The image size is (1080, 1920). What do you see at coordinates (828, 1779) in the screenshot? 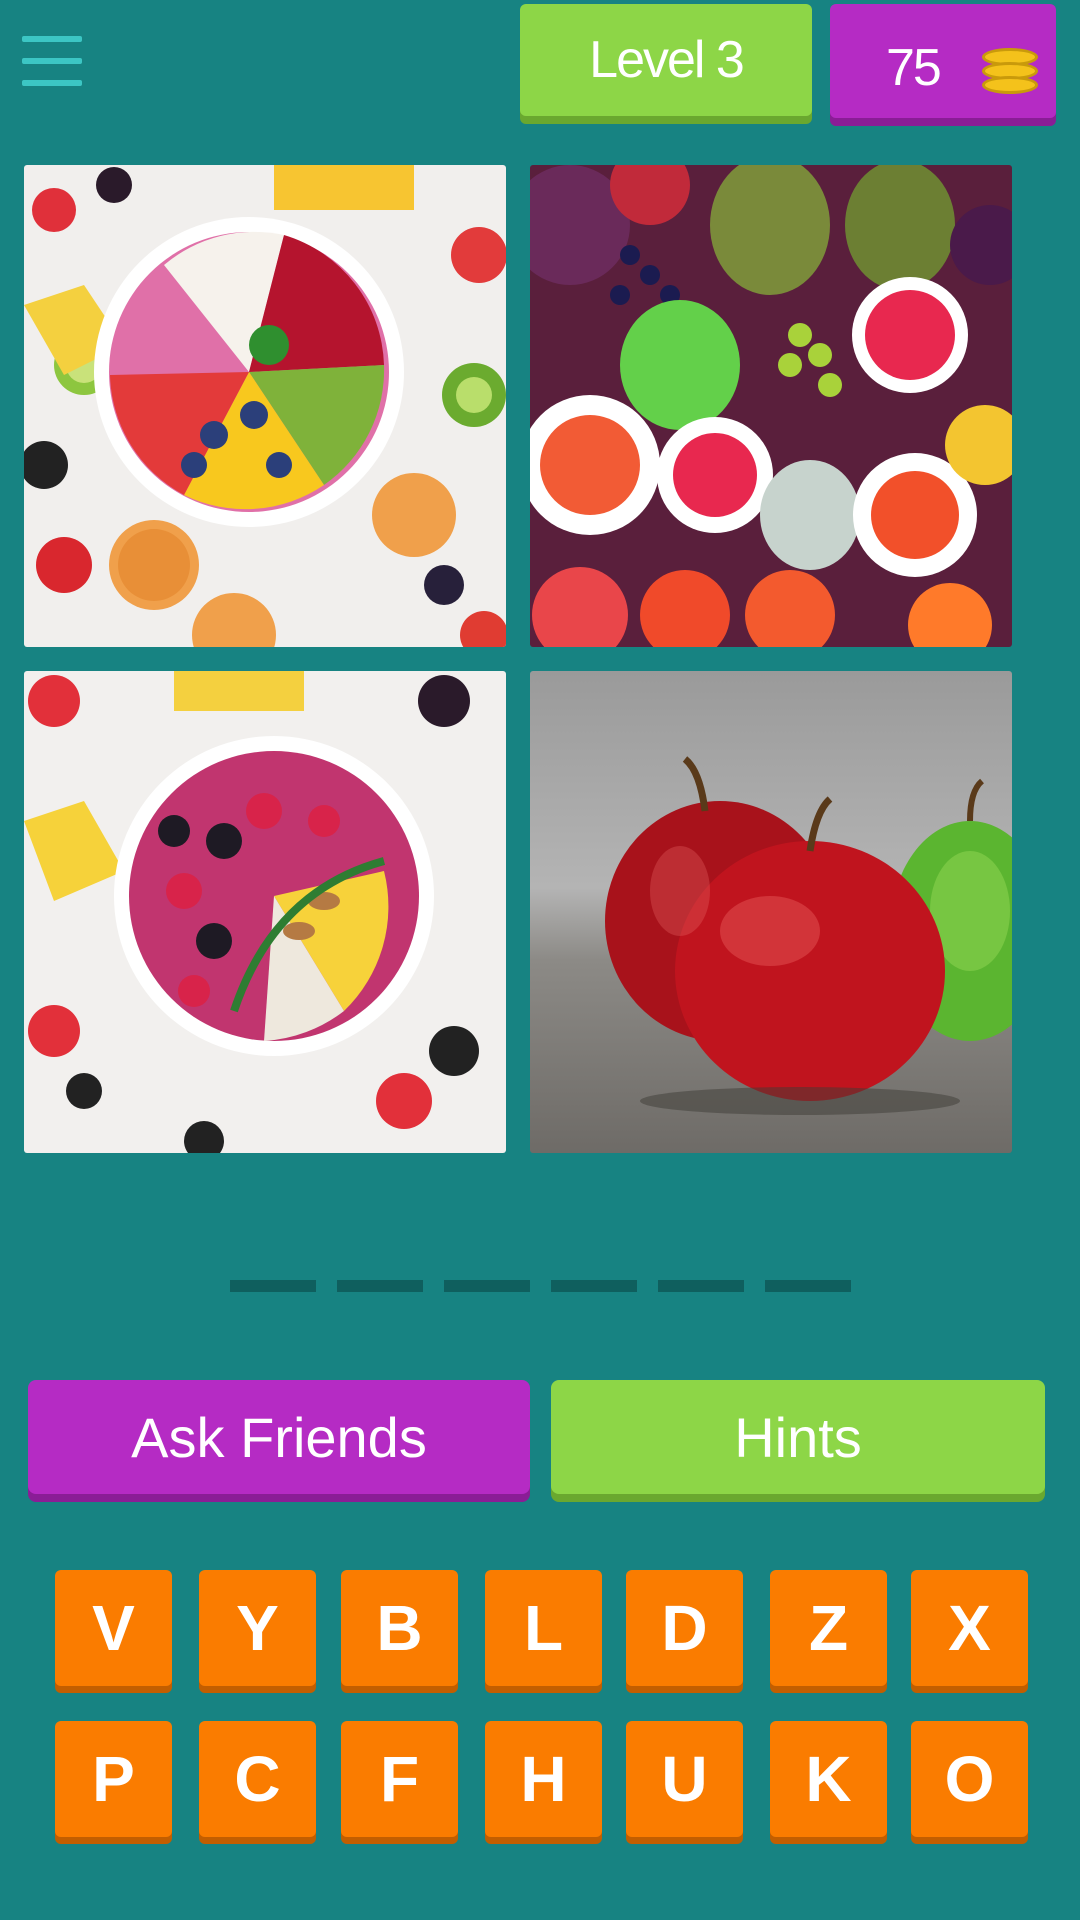
I see `letter-key: K` at bounding box center [828, 1779].